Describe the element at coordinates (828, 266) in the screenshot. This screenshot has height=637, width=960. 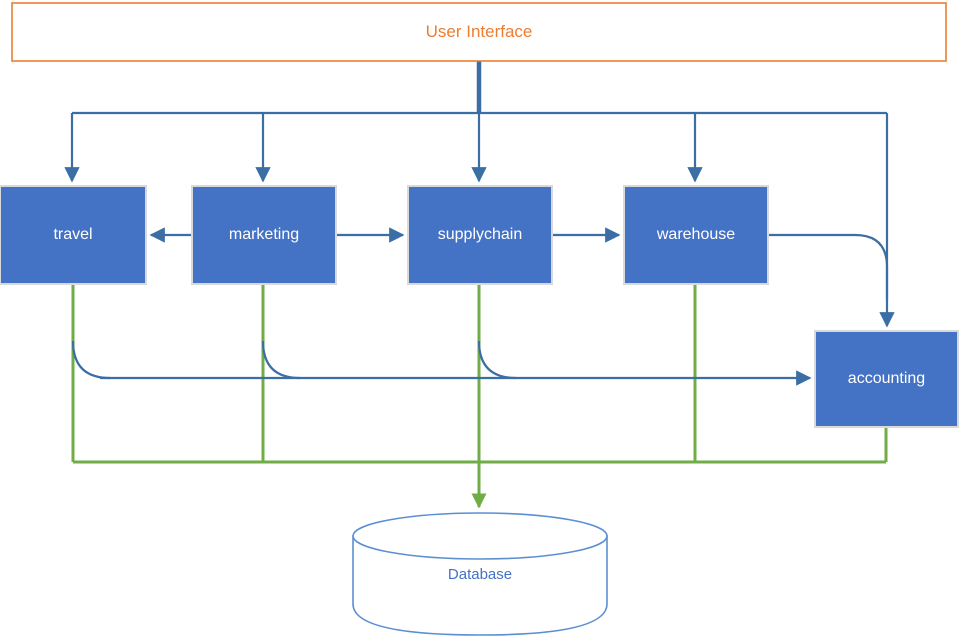
I see `edge-warehouse-to-accounting` at that location.